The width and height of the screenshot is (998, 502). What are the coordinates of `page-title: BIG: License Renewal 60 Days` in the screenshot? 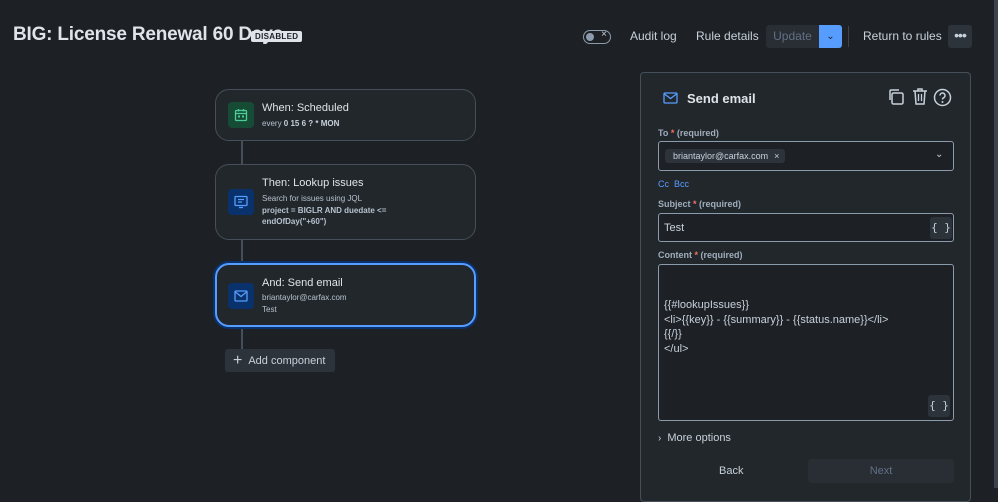 It's located at (148, 34).